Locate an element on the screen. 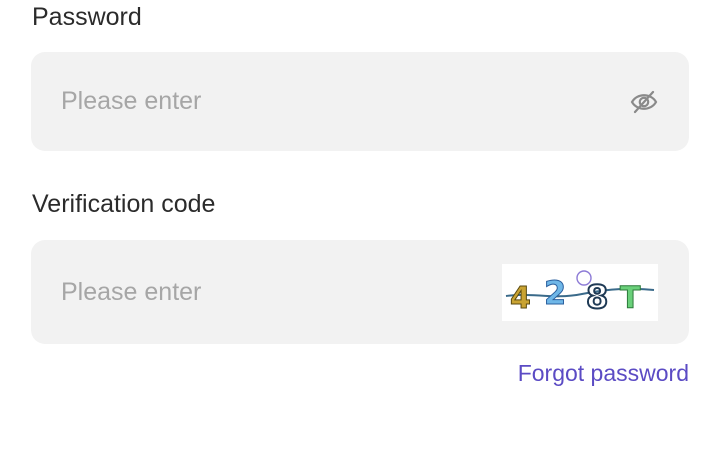 The width and height of the screenshot is (720, 450). eye-off-icon is located at coordinates (644, 102).